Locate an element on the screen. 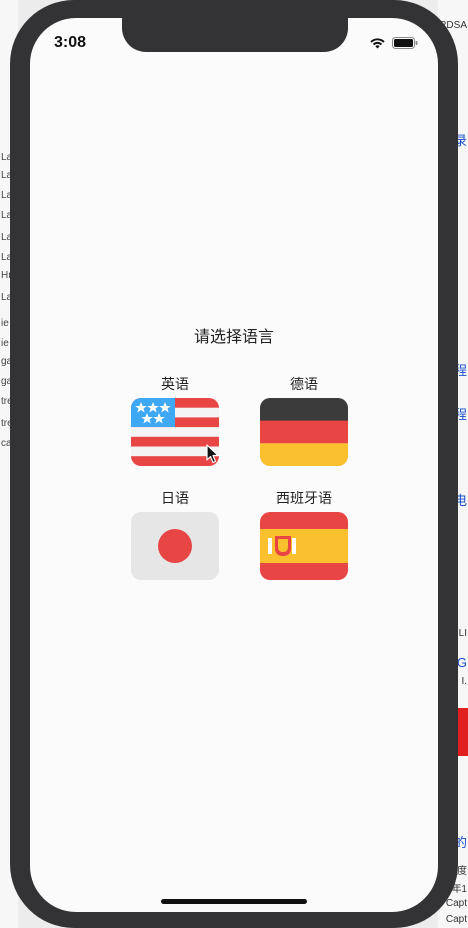 The image size is (468, 928). spain-flag-icon is located at coordinates (304, 546).